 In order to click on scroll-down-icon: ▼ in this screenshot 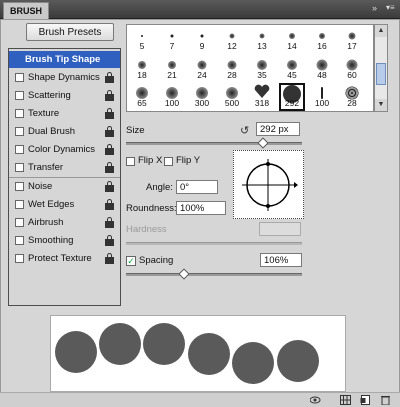, I will do `click(381, 105)`.